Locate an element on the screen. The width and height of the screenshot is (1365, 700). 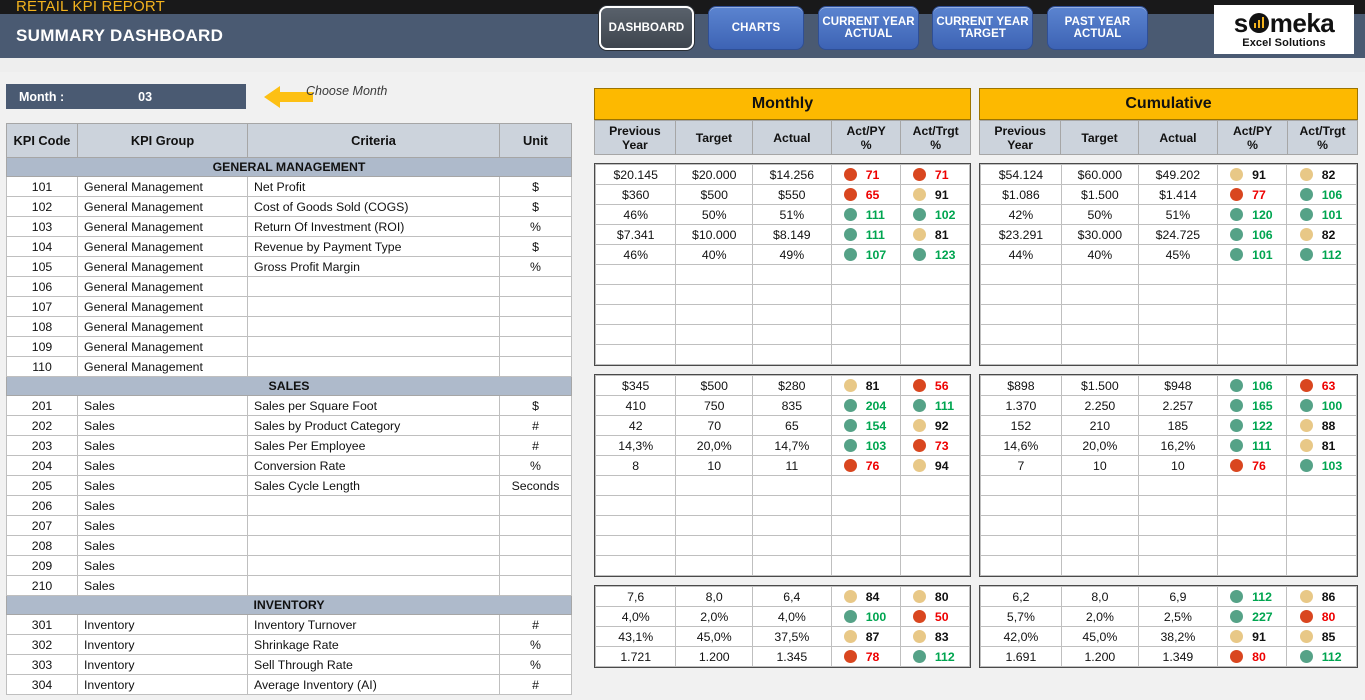
value-row: 42% 50% 51% 120 101 is located at coordinates (1168, 214).